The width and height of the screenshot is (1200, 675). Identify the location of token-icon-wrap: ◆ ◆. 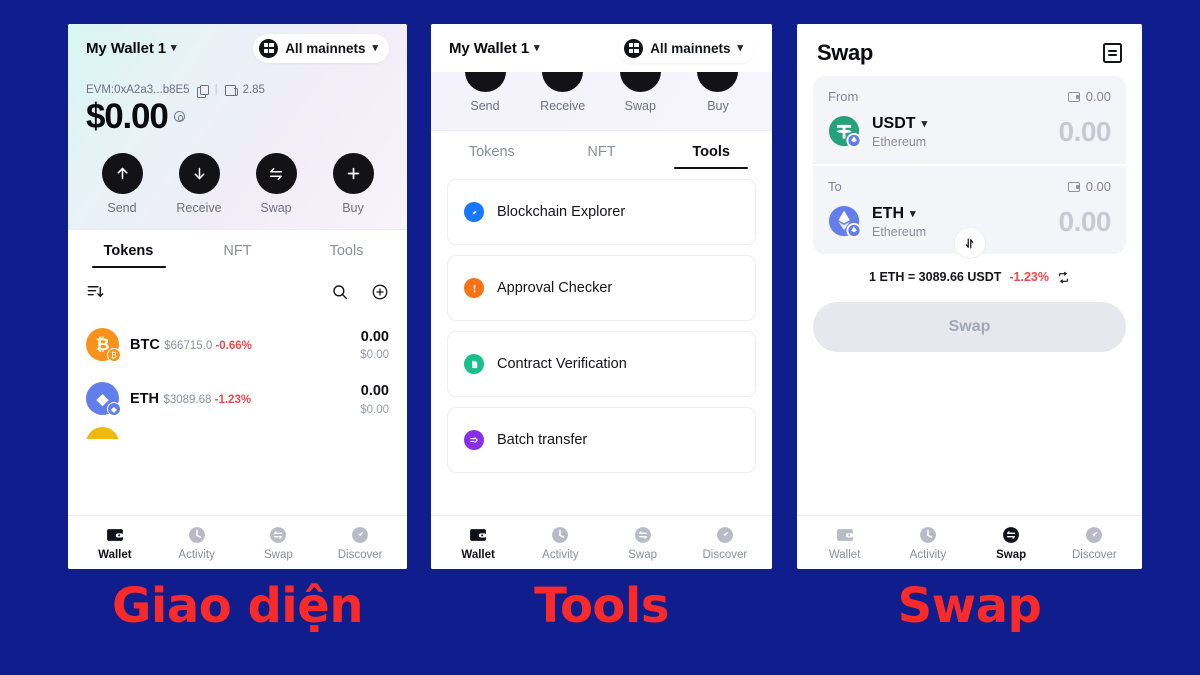
(103, 399).